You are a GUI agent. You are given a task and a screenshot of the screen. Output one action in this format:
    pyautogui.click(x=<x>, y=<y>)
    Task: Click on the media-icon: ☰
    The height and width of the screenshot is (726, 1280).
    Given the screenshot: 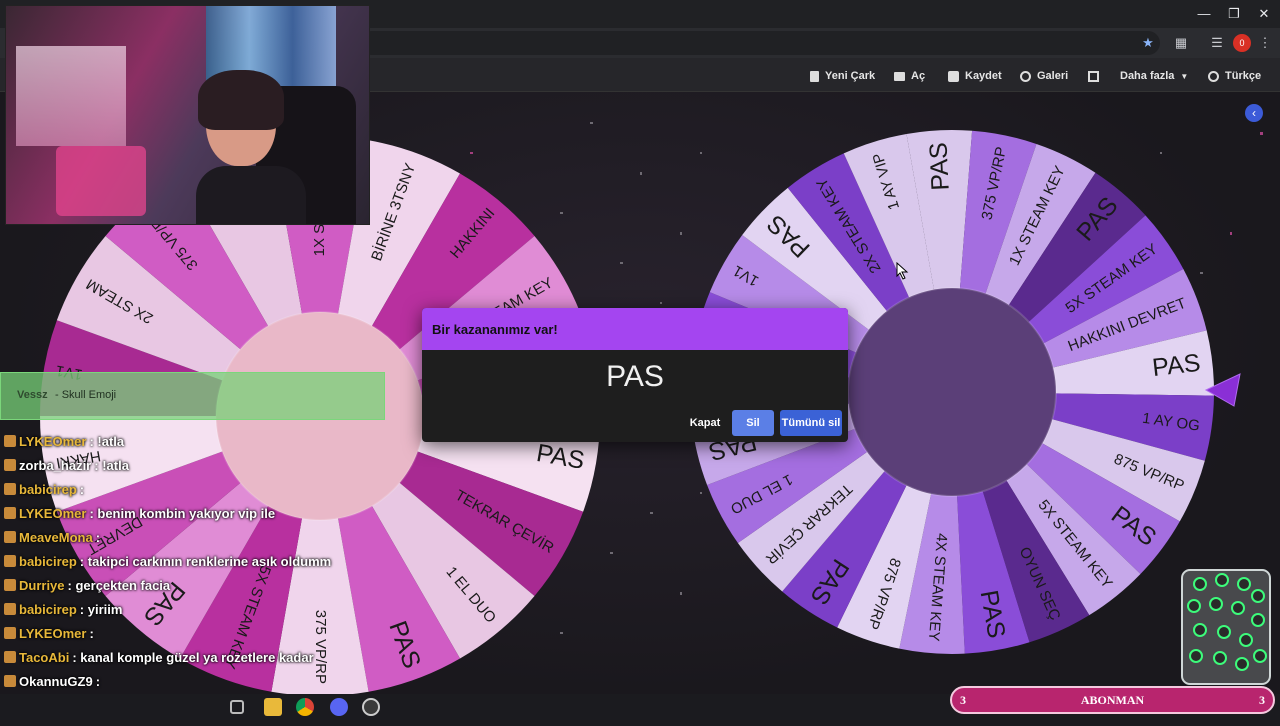 What is the action you would take?
    pyautogui.click(x=1217, y=43)
    